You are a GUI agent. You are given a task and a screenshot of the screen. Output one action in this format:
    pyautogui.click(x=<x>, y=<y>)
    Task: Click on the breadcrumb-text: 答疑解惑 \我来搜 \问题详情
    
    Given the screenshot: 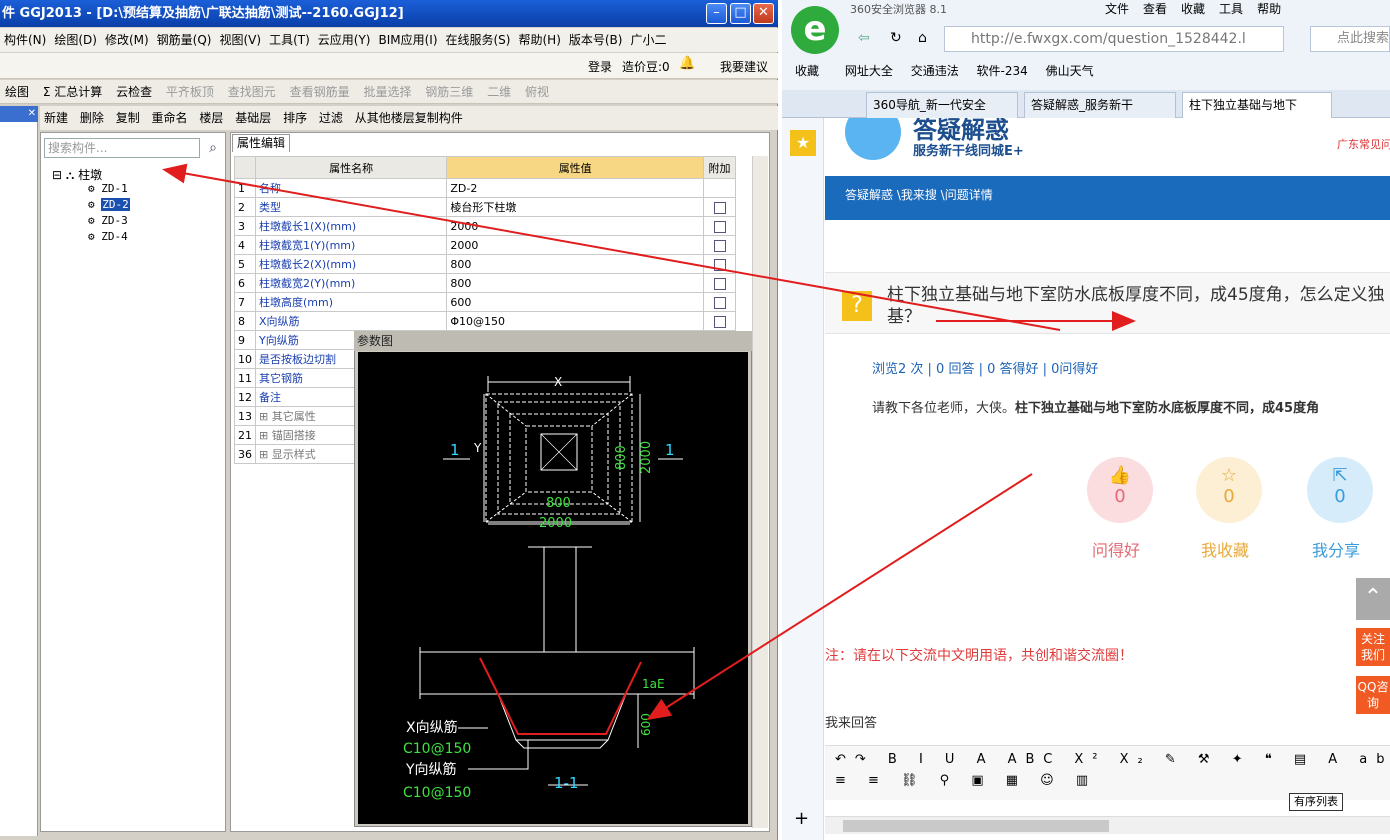 What is the action you would take?
    pyautogui.click(x=919, y=195)
    